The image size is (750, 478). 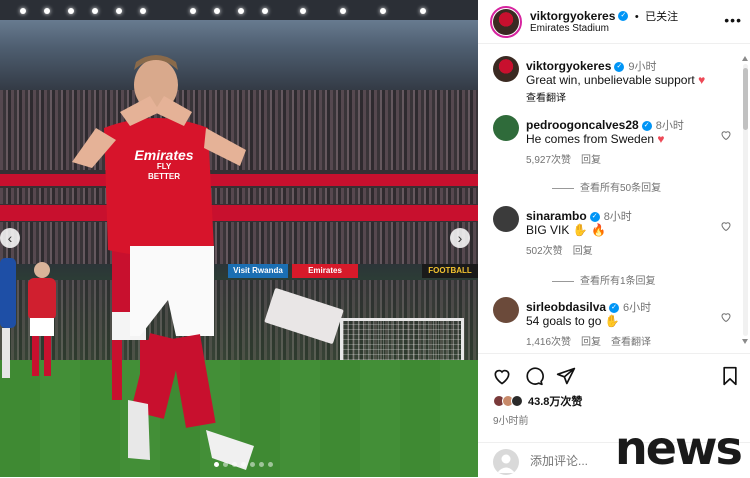 I want to click on comment-header: pedroogoncalves28 ✓ 8小时, so click(x=605, y=125).